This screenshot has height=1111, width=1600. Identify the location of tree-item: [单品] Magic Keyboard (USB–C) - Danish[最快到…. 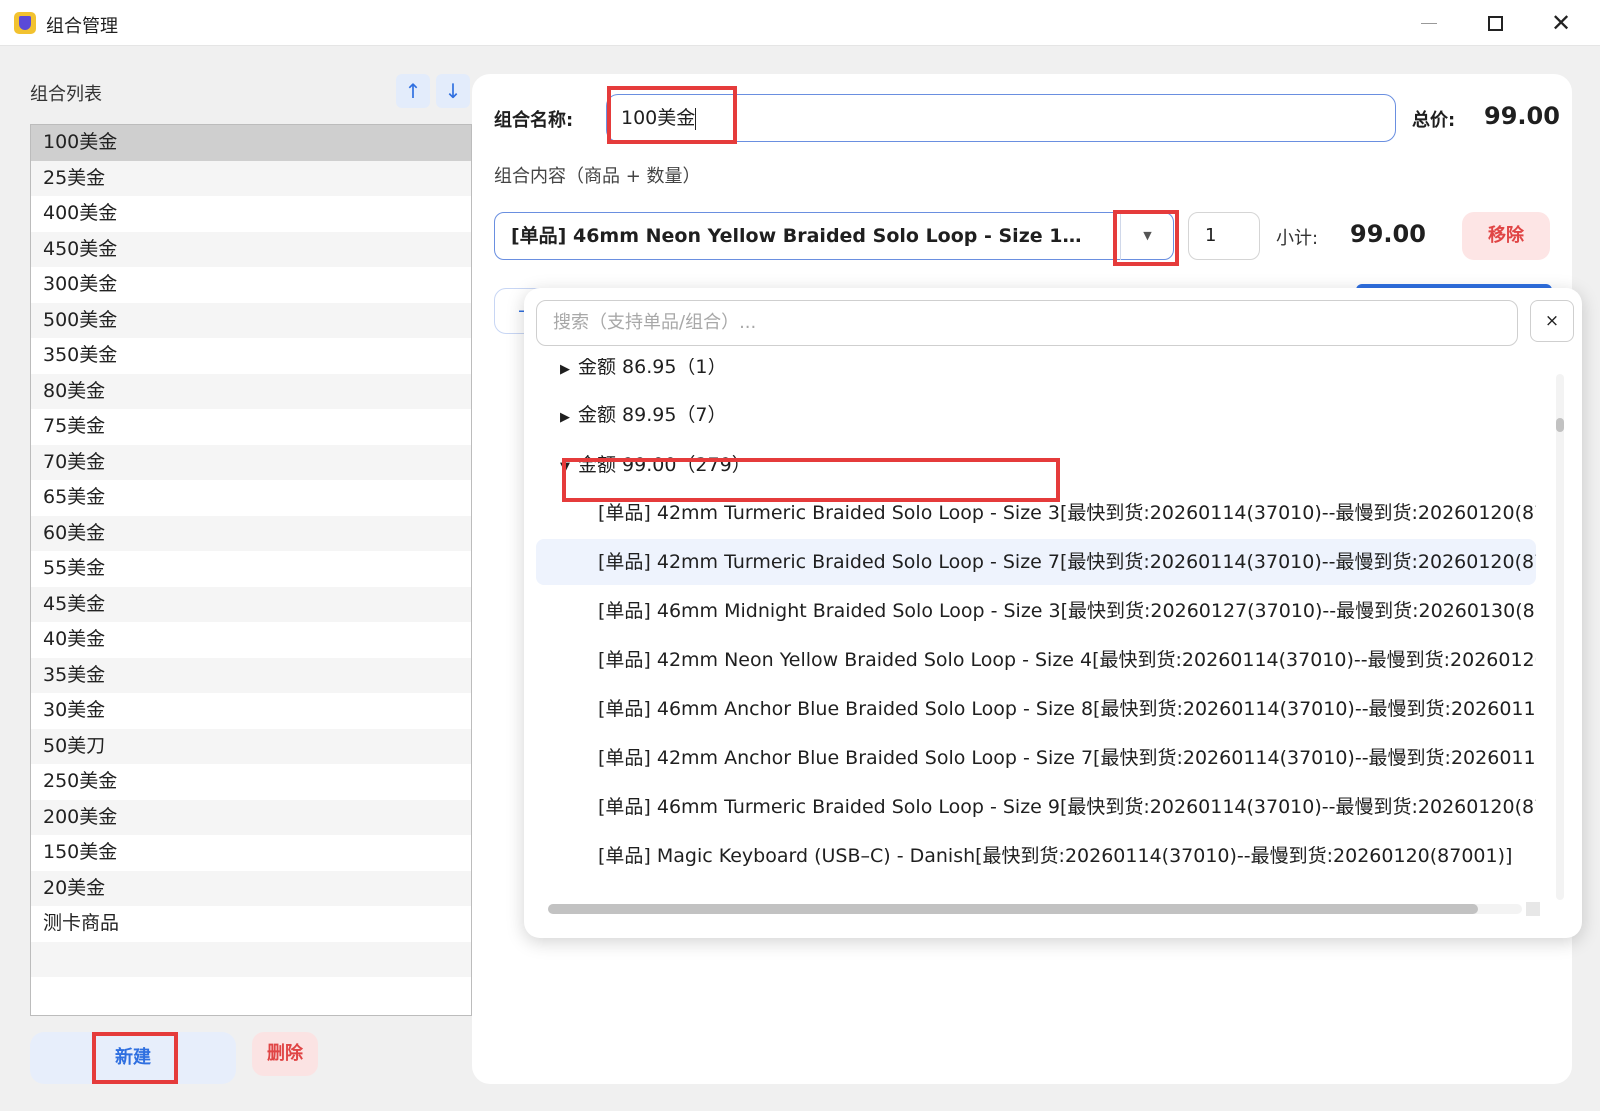
(1036, 856).